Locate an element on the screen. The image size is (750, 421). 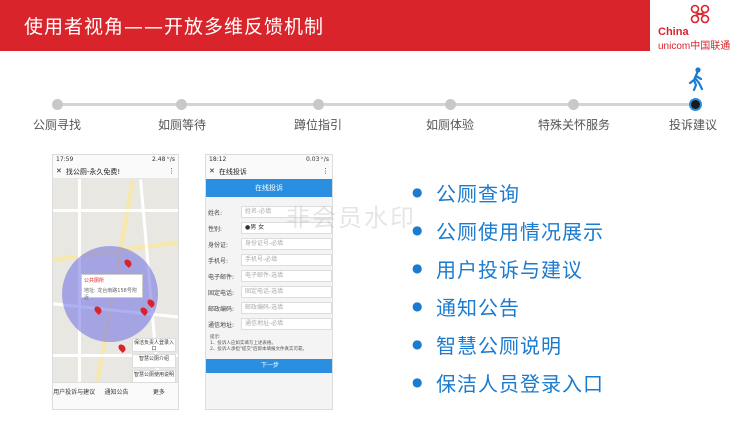
timeline-label-3: 蹲位指引 is located at coordinates (318, 125).